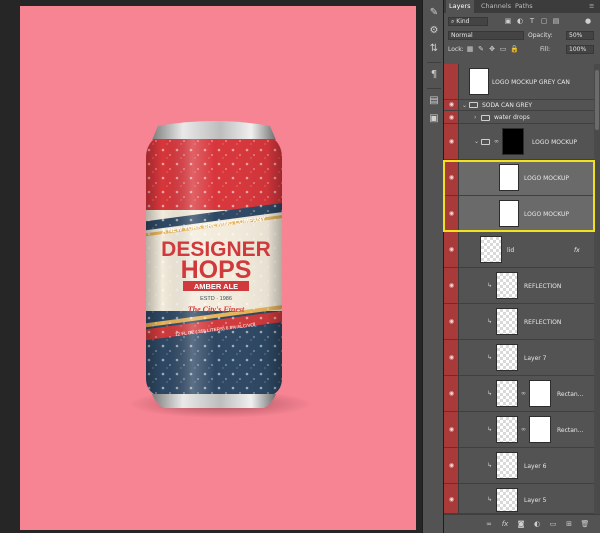 This screenshot has width=600, height=533. What do you see at coordinates (597, 289) in the screenshot?
I see `layers-scrollbar` at bounding box center [597, 289].